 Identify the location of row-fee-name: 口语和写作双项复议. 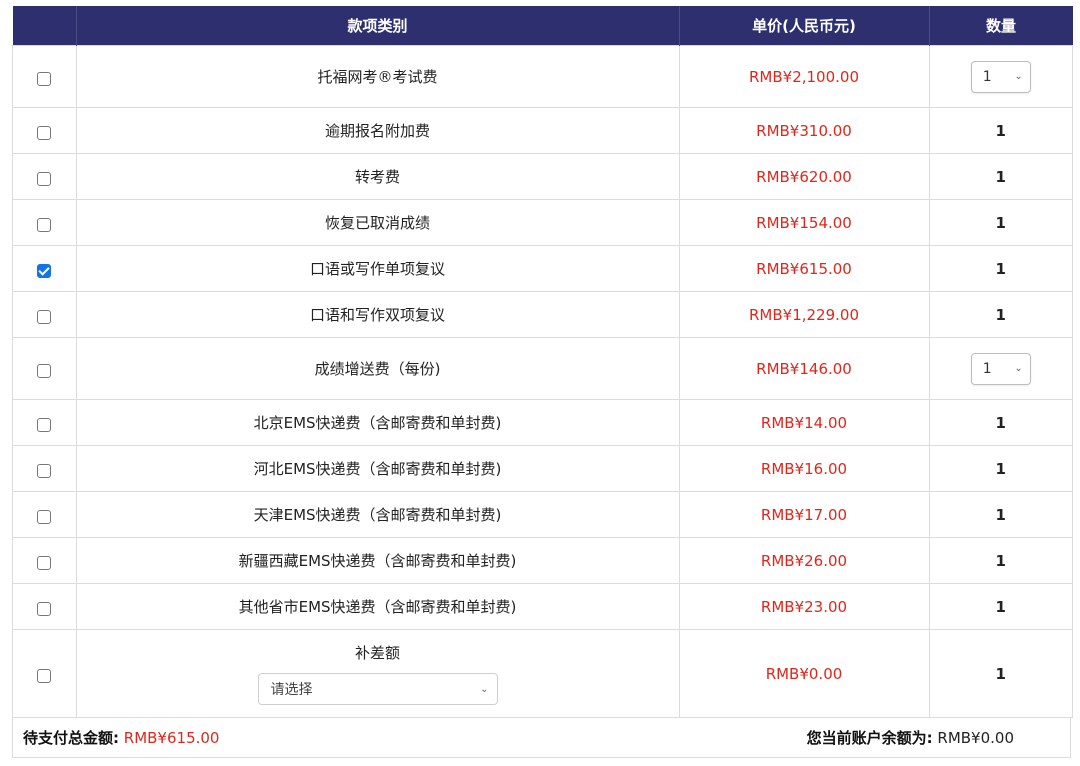
(377, 314).